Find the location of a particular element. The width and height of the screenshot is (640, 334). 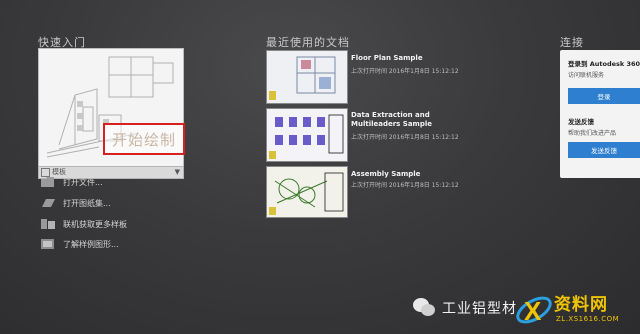

doc-meta-assembly: 上次打开时间 2016年1月8日 15:12:12 is located at coordinates (405, 185).